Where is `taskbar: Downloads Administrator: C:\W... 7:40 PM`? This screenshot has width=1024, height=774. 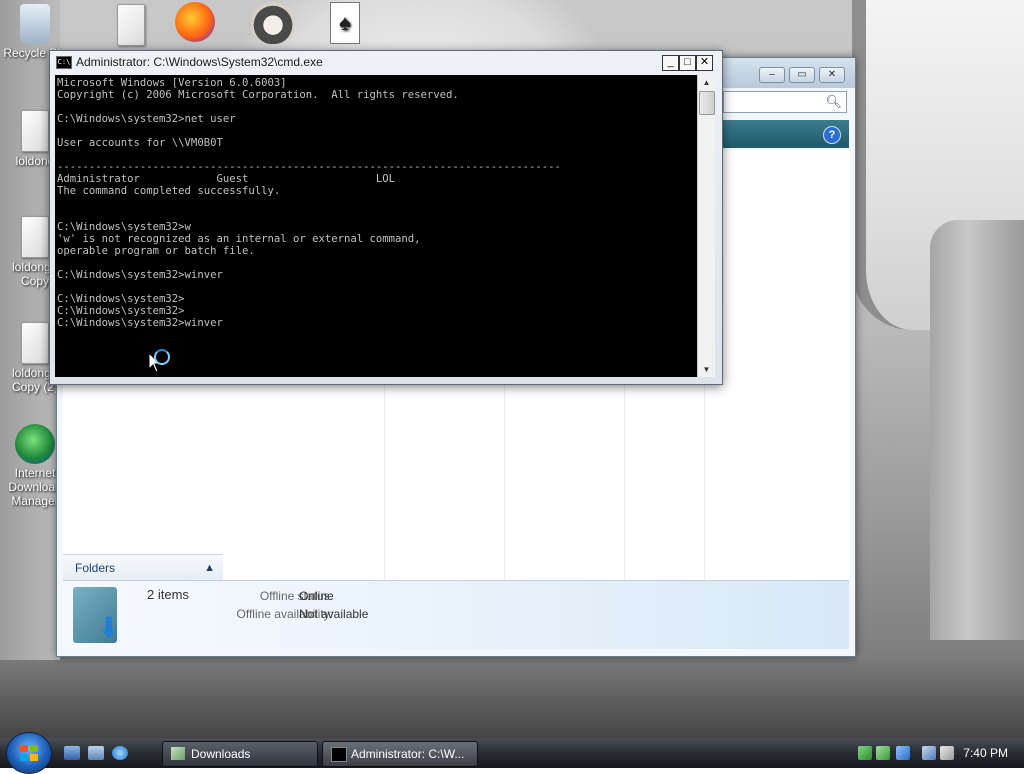
taskbar: Downloads Administrator: C:\W... 7:40 PM is located at coordinates (512, 753).